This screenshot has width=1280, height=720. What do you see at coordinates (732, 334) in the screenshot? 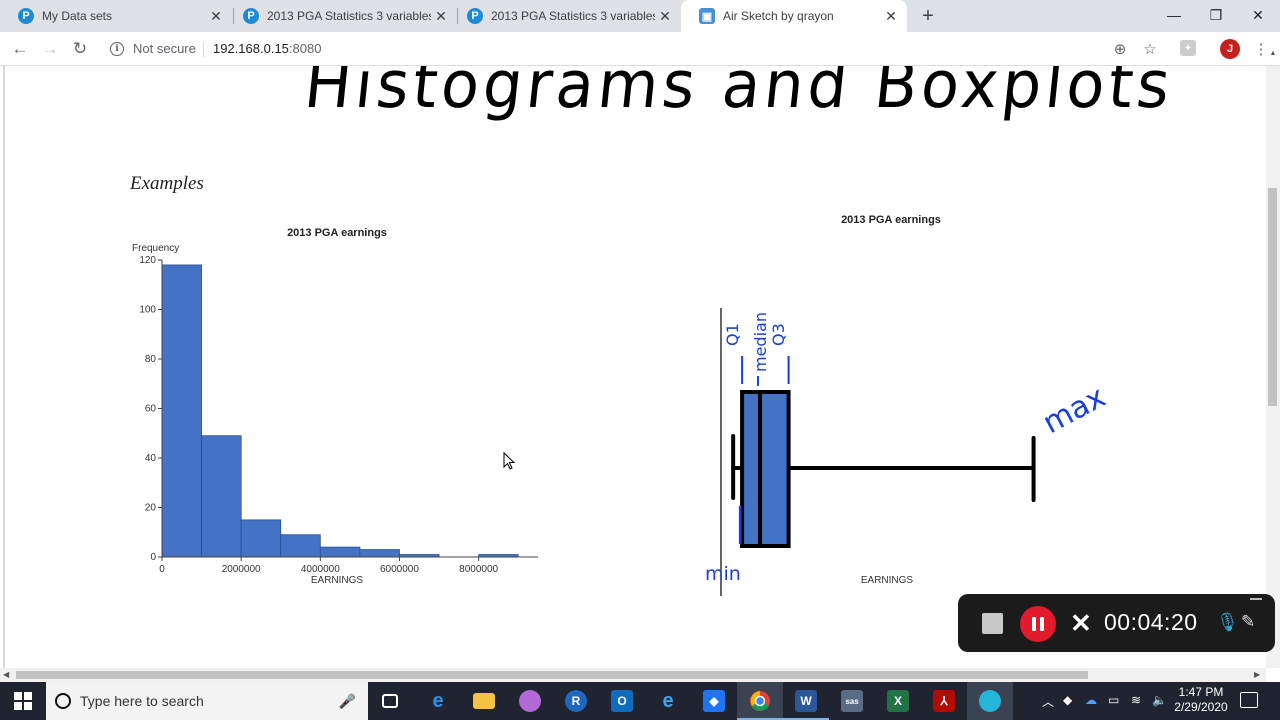
I see `q1-annotation: Q1` at bounding box center [732, 334].